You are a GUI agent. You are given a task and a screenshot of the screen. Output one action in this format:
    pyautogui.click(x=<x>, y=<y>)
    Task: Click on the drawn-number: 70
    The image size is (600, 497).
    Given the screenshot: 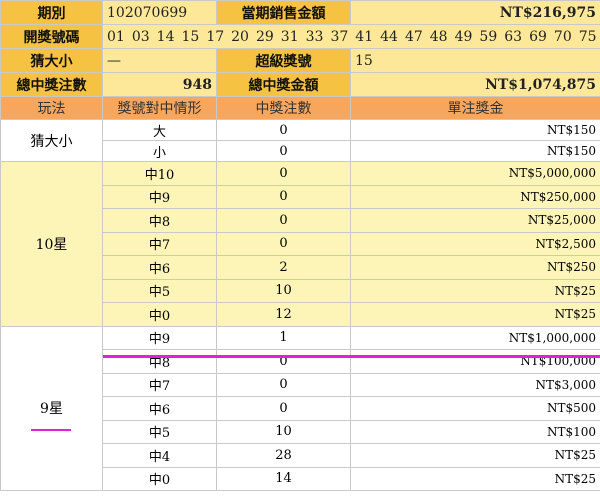 What is the action you would take?
    pyautogui.click(x=562, y=36)
    